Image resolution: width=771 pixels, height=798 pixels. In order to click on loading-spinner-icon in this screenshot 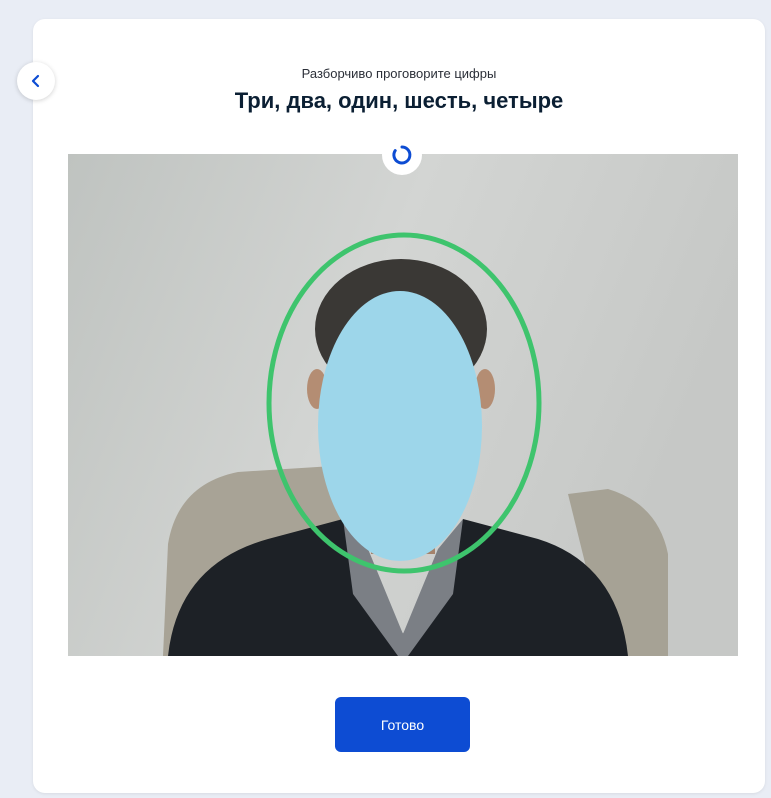, I will do `click(402, 155)`.